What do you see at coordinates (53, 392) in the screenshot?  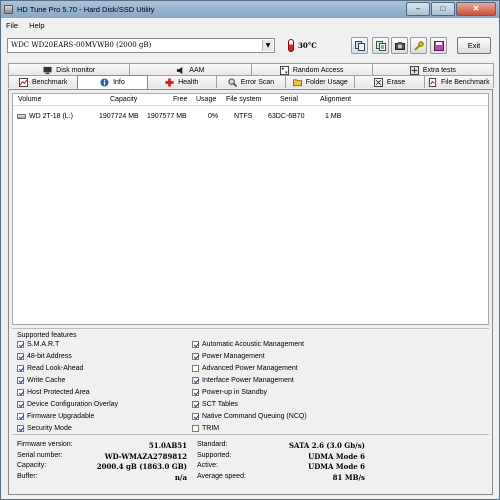 I see `feature-item: Host Protected Area` at bounding box center [53, 392].